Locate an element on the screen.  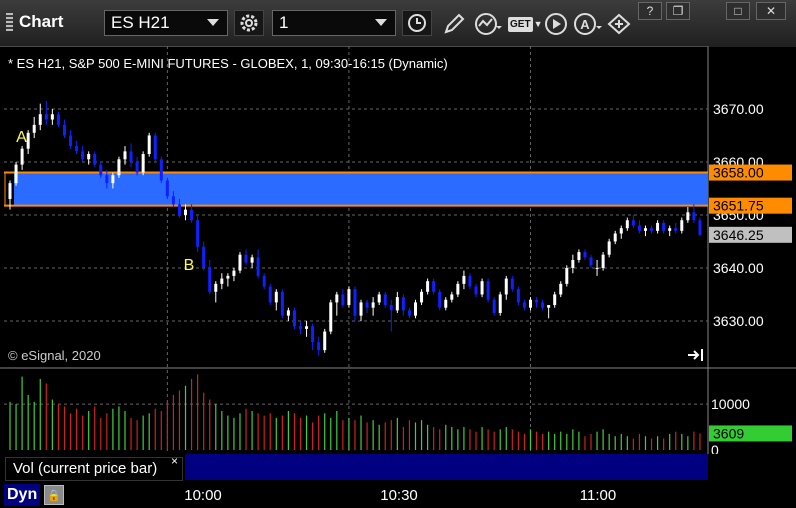
annotation-b: B is located at coordinates (189, 265).